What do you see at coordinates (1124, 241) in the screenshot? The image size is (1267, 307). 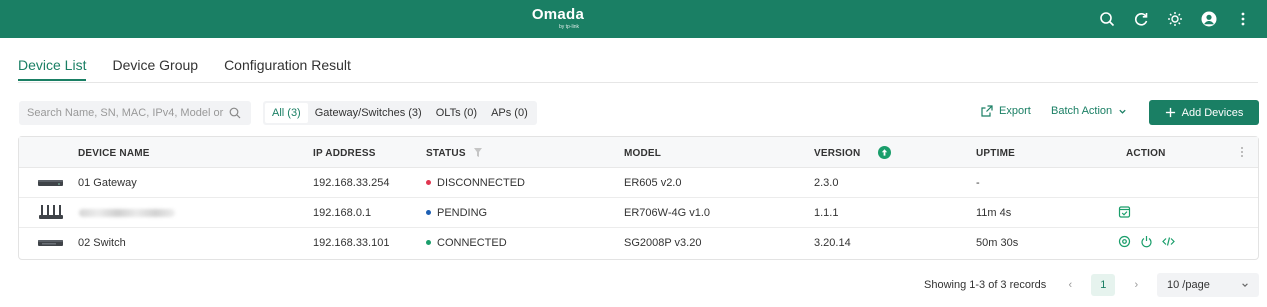 I see `locate-icon` at bounding box center [1124, 241].